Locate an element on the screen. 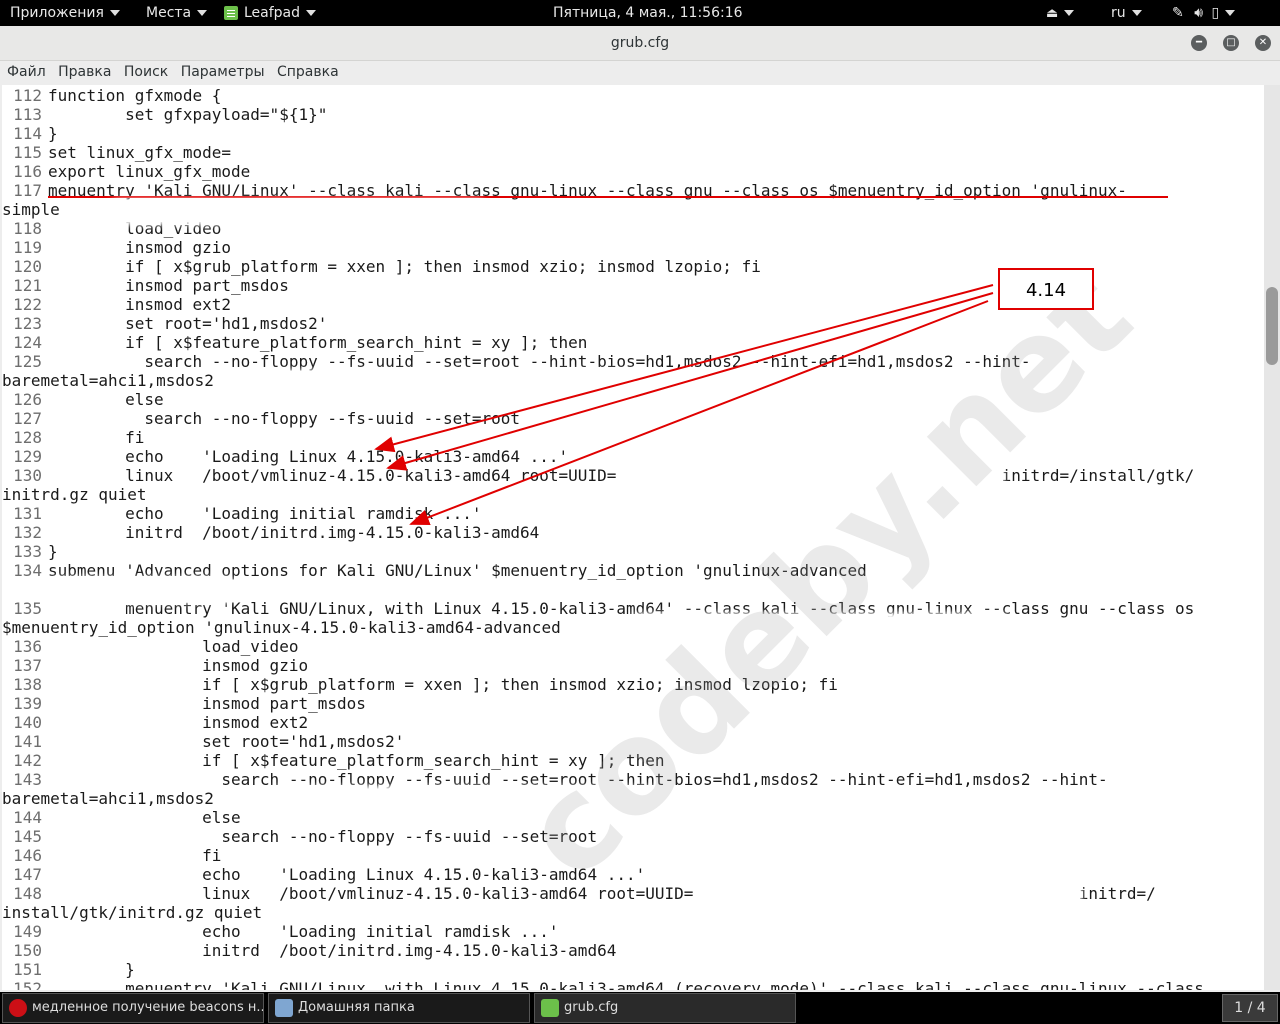 The height and width of the screenshot is (1024, 1280). line-number: 122 is located at coordinates (27, 304).